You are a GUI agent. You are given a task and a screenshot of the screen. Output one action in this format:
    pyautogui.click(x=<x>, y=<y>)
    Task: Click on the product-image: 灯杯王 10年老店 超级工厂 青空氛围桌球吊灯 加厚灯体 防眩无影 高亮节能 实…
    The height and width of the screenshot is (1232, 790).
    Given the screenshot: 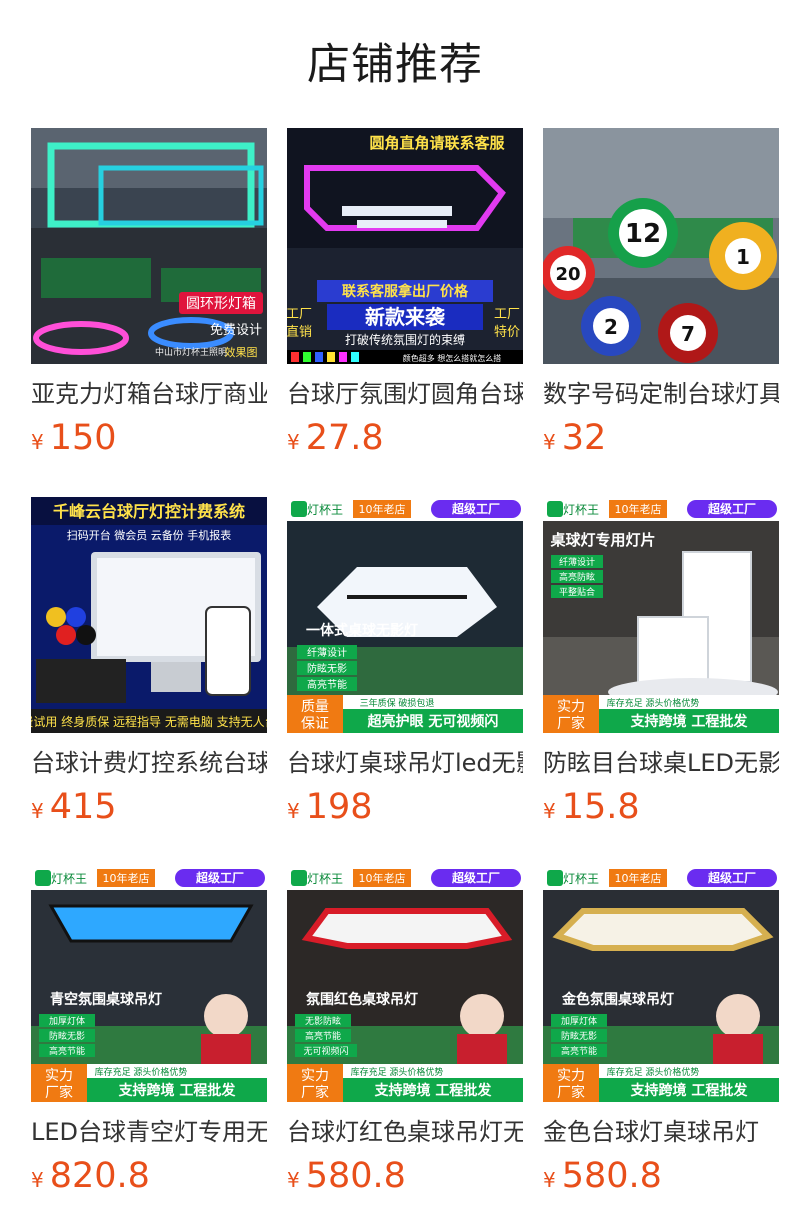 What is the action you would take?
    pyautogui.click(x=149, y=984)
    